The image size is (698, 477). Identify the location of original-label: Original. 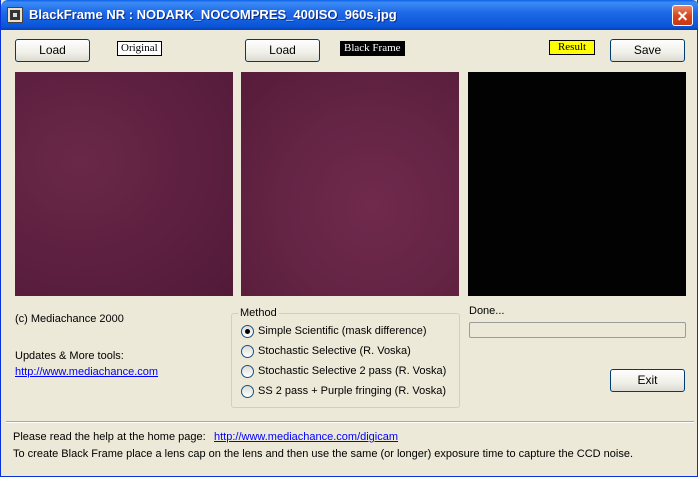
(139, 48).